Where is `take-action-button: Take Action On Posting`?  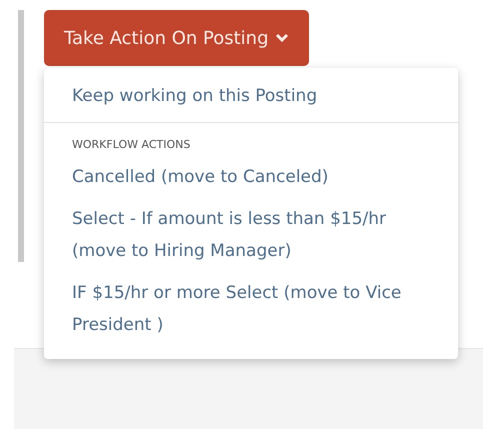 take-action-button: Take Action On Posting is located at coordinates (176, 38).